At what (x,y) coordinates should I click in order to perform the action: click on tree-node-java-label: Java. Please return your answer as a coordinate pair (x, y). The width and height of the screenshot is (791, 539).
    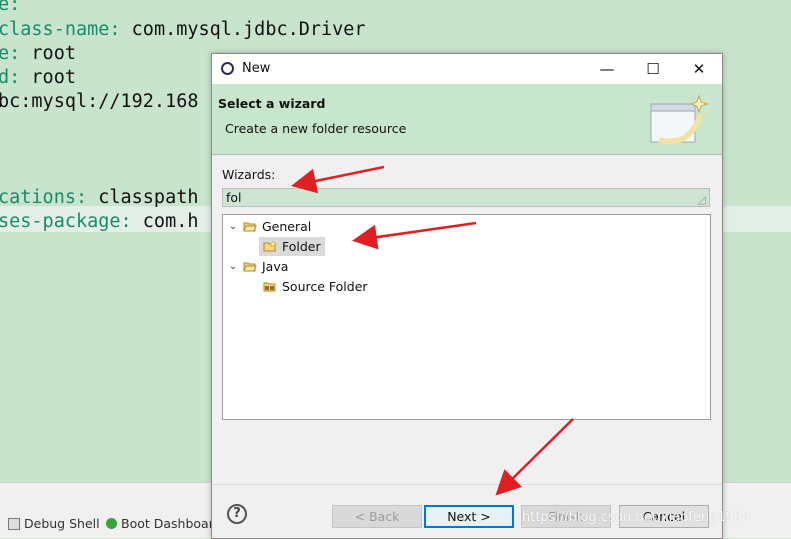
    Looking at the image, I should click on (275, 266).